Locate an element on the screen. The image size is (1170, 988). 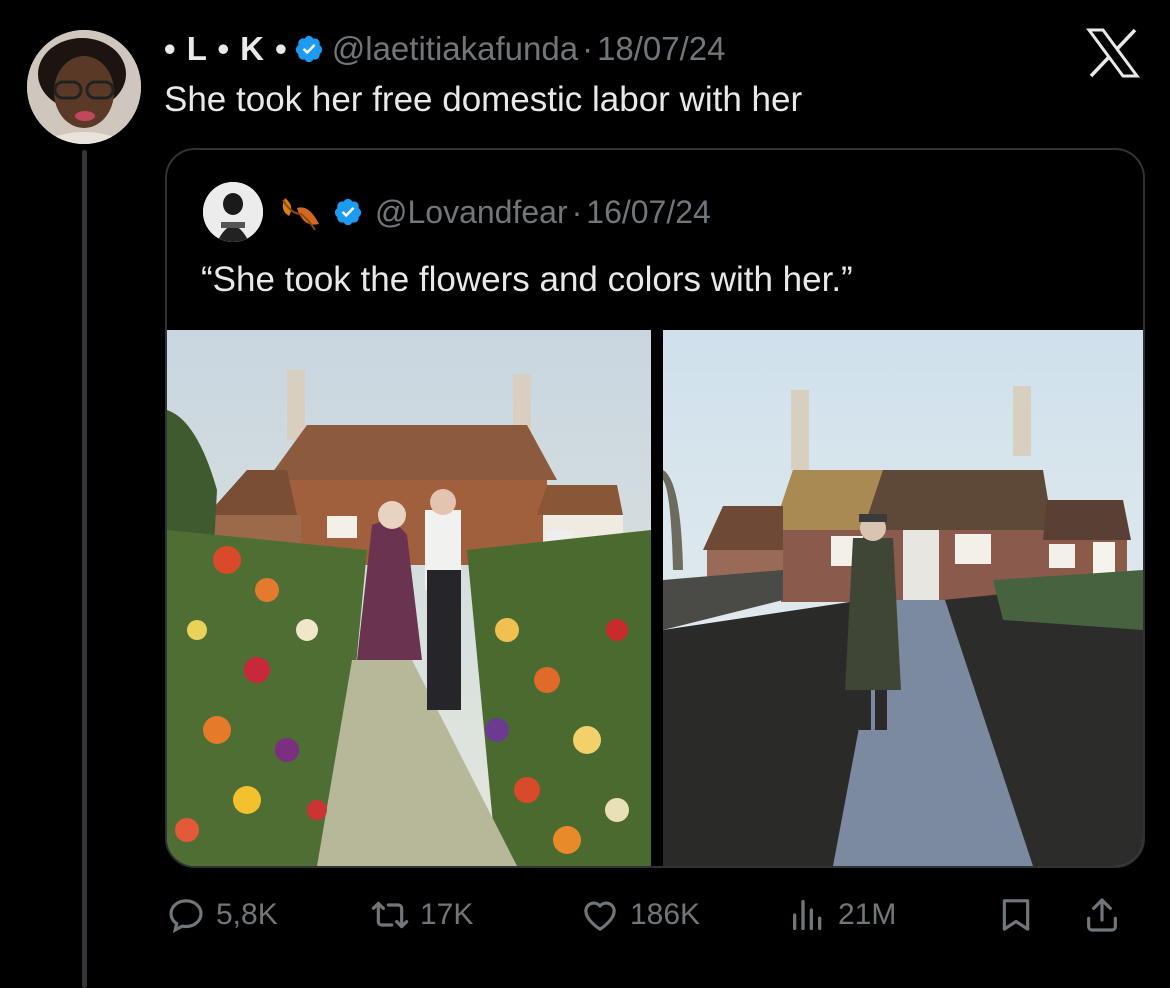
bookmark-button is located at coordinates (1016, 915).